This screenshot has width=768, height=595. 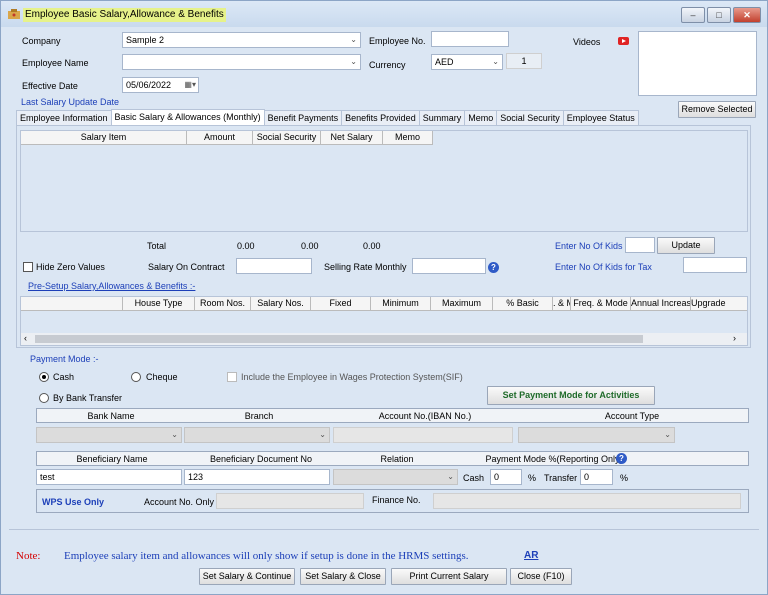 What do you see at coordinates (596, 477) in the screenshot?
I see `transfer-pct-field: 0` at bounding box center [596, 477].